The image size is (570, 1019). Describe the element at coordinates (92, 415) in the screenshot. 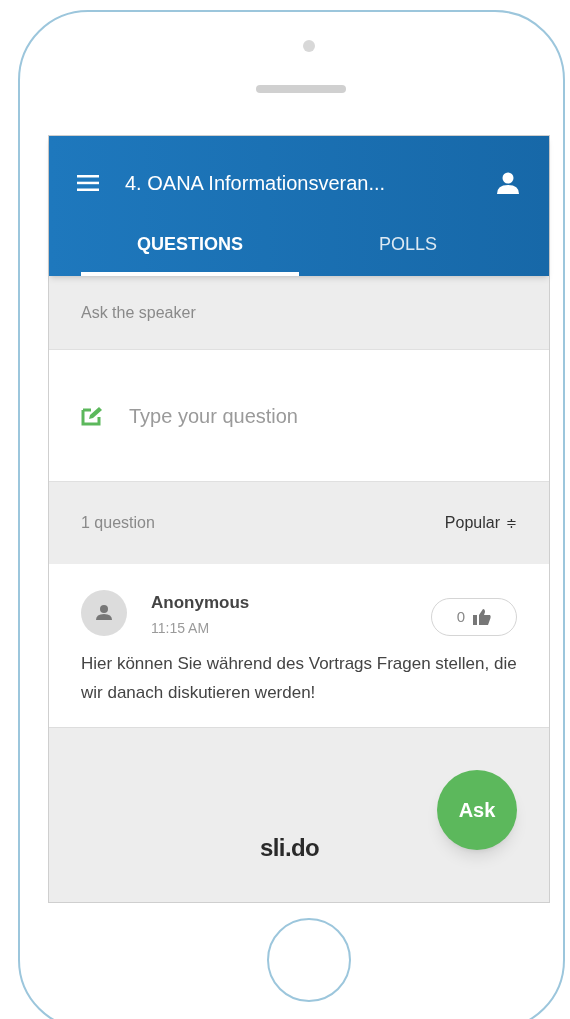

I see `edit-icon` at that location.